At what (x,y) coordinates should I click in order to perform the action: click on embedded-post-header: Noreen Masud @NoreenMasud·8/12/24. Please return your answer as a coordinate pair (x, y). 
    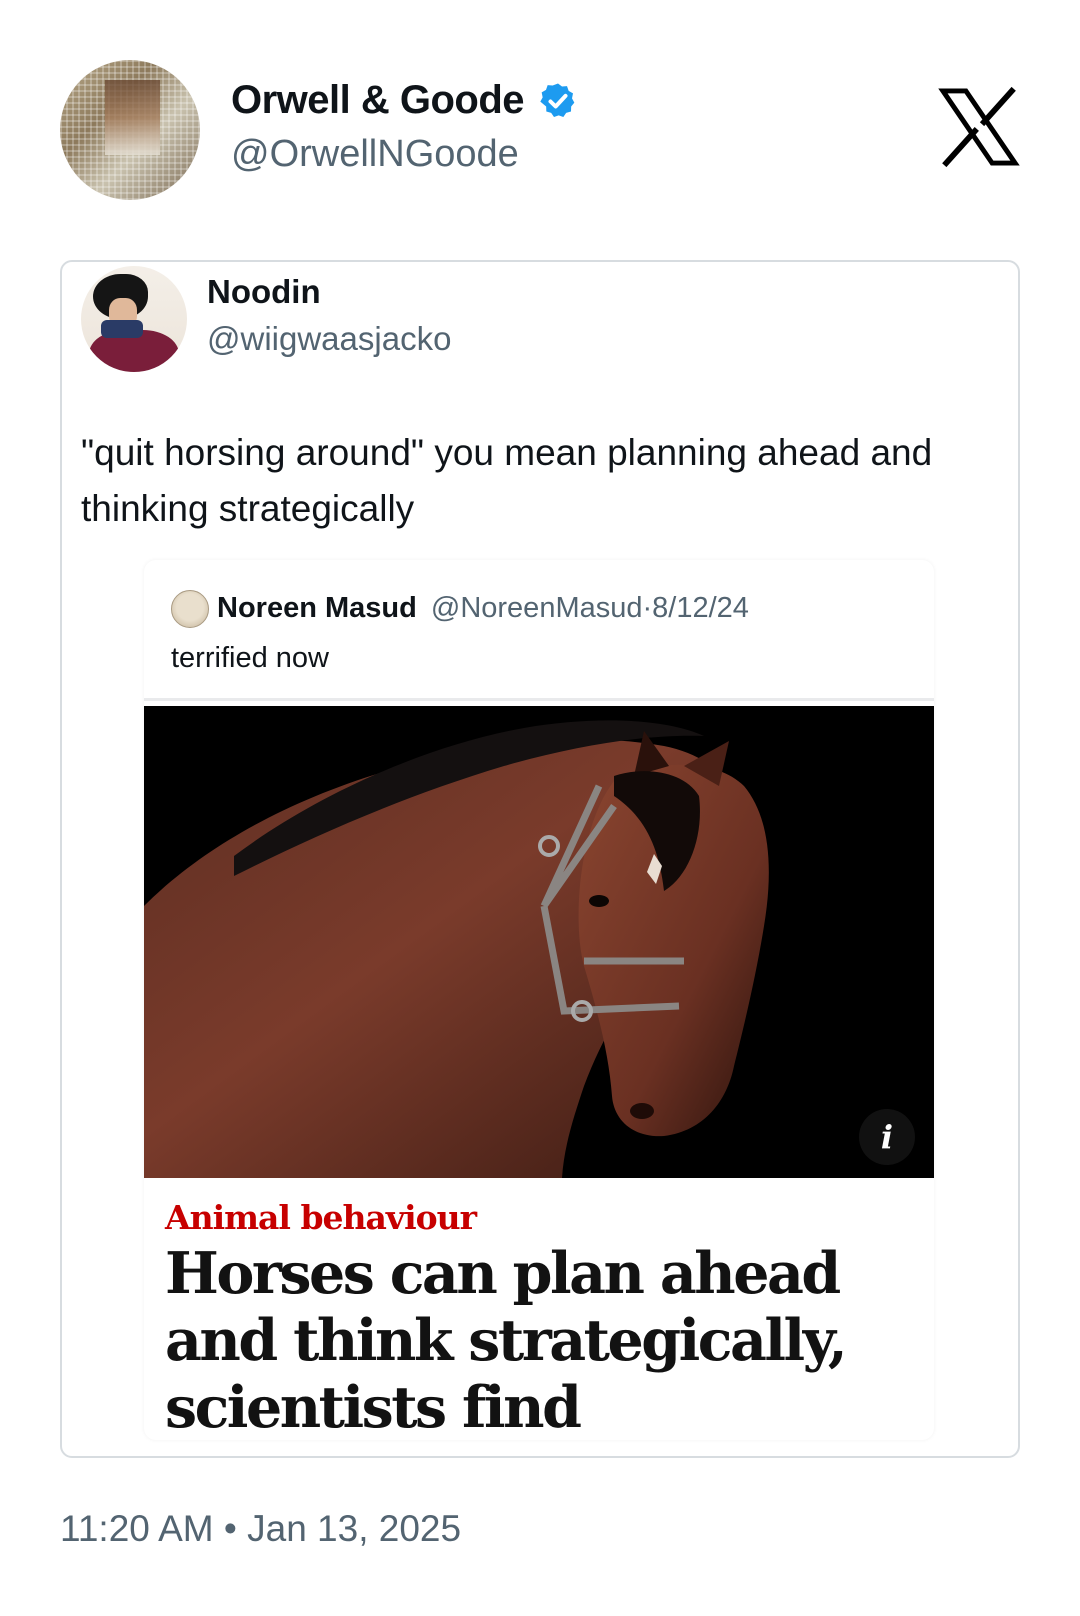
    Looking at the image, I should click on (483, 608).